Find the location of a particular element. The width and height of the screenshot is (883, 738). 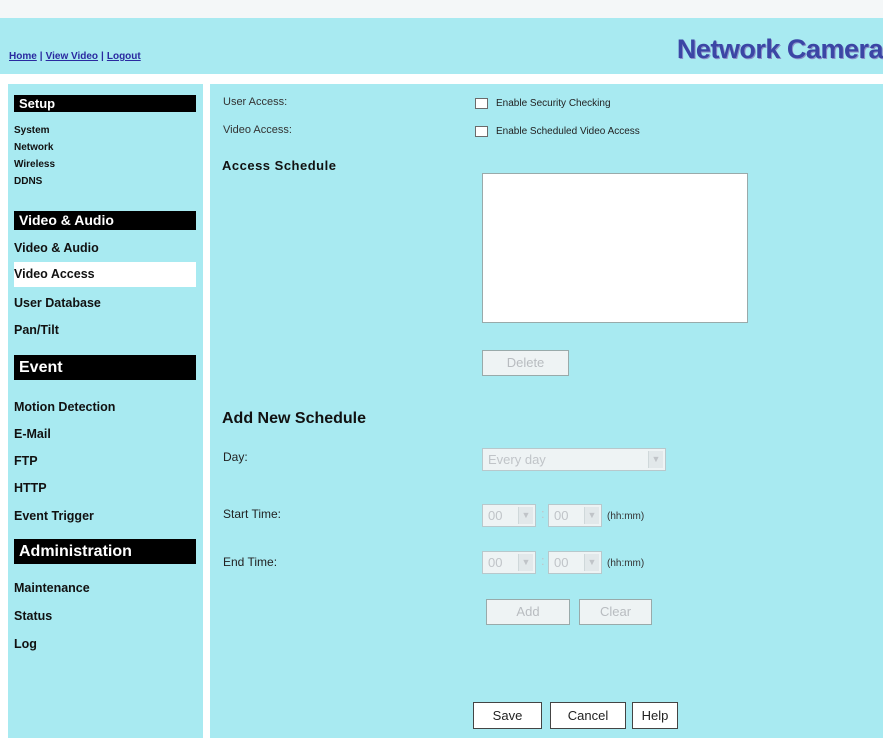

top-strip is located at coordinates (441, 9).